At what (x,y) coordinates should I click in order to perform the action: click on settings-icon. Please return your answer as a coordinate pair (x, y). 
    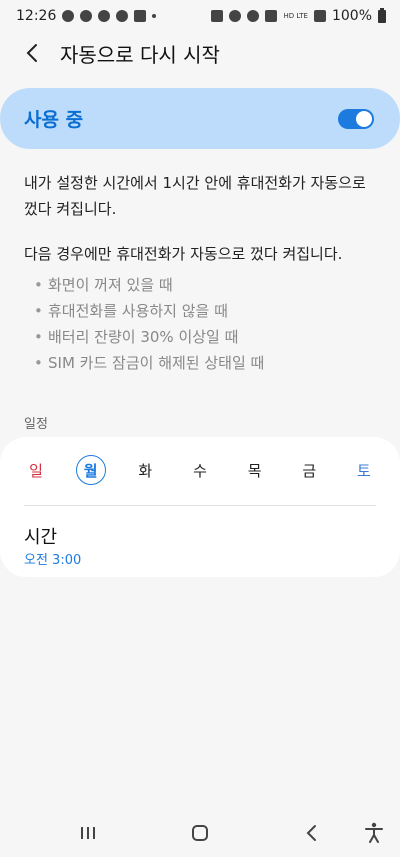
    Looking at the image, I should click on (122, 16).